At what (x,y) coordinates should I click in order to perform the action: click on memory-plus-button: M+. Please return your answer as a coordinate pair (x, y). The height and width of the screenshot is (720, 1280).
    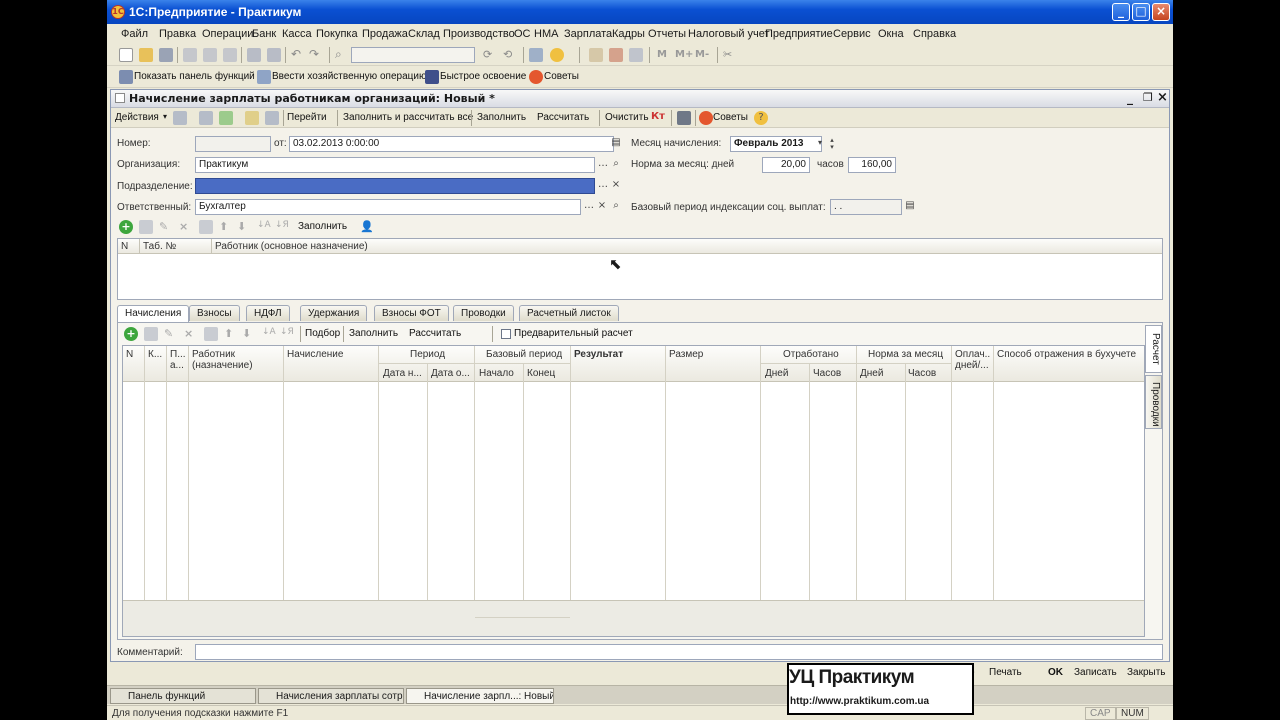
    Looking at the image, I should click on (684, 54).